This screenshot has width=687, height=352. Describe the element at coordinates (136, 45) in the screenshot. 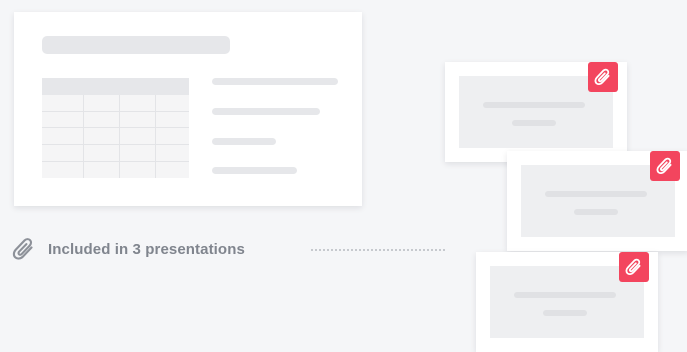

I see `document-title-placeholder` at that location.